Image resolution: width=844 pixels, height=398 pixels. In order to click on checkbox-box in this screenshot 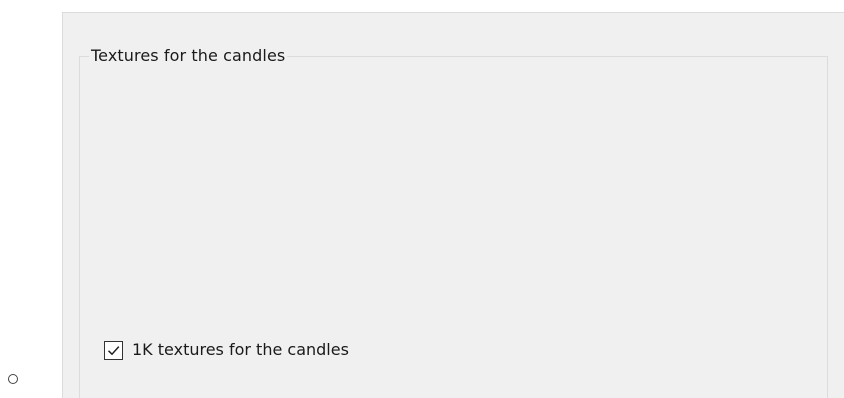, I will do `click(113, 350)`.